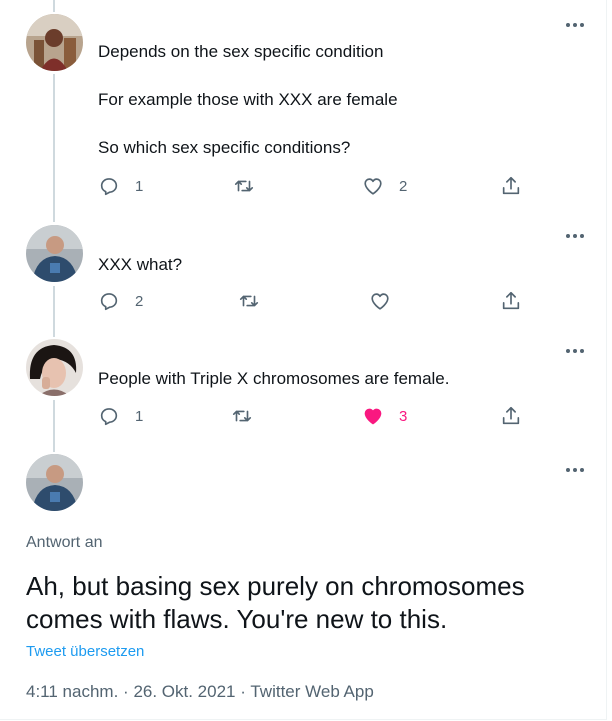 The image size is (612, 721). I want to click on tweet-text-line: For example those with XXX are female, so click(248, 99).